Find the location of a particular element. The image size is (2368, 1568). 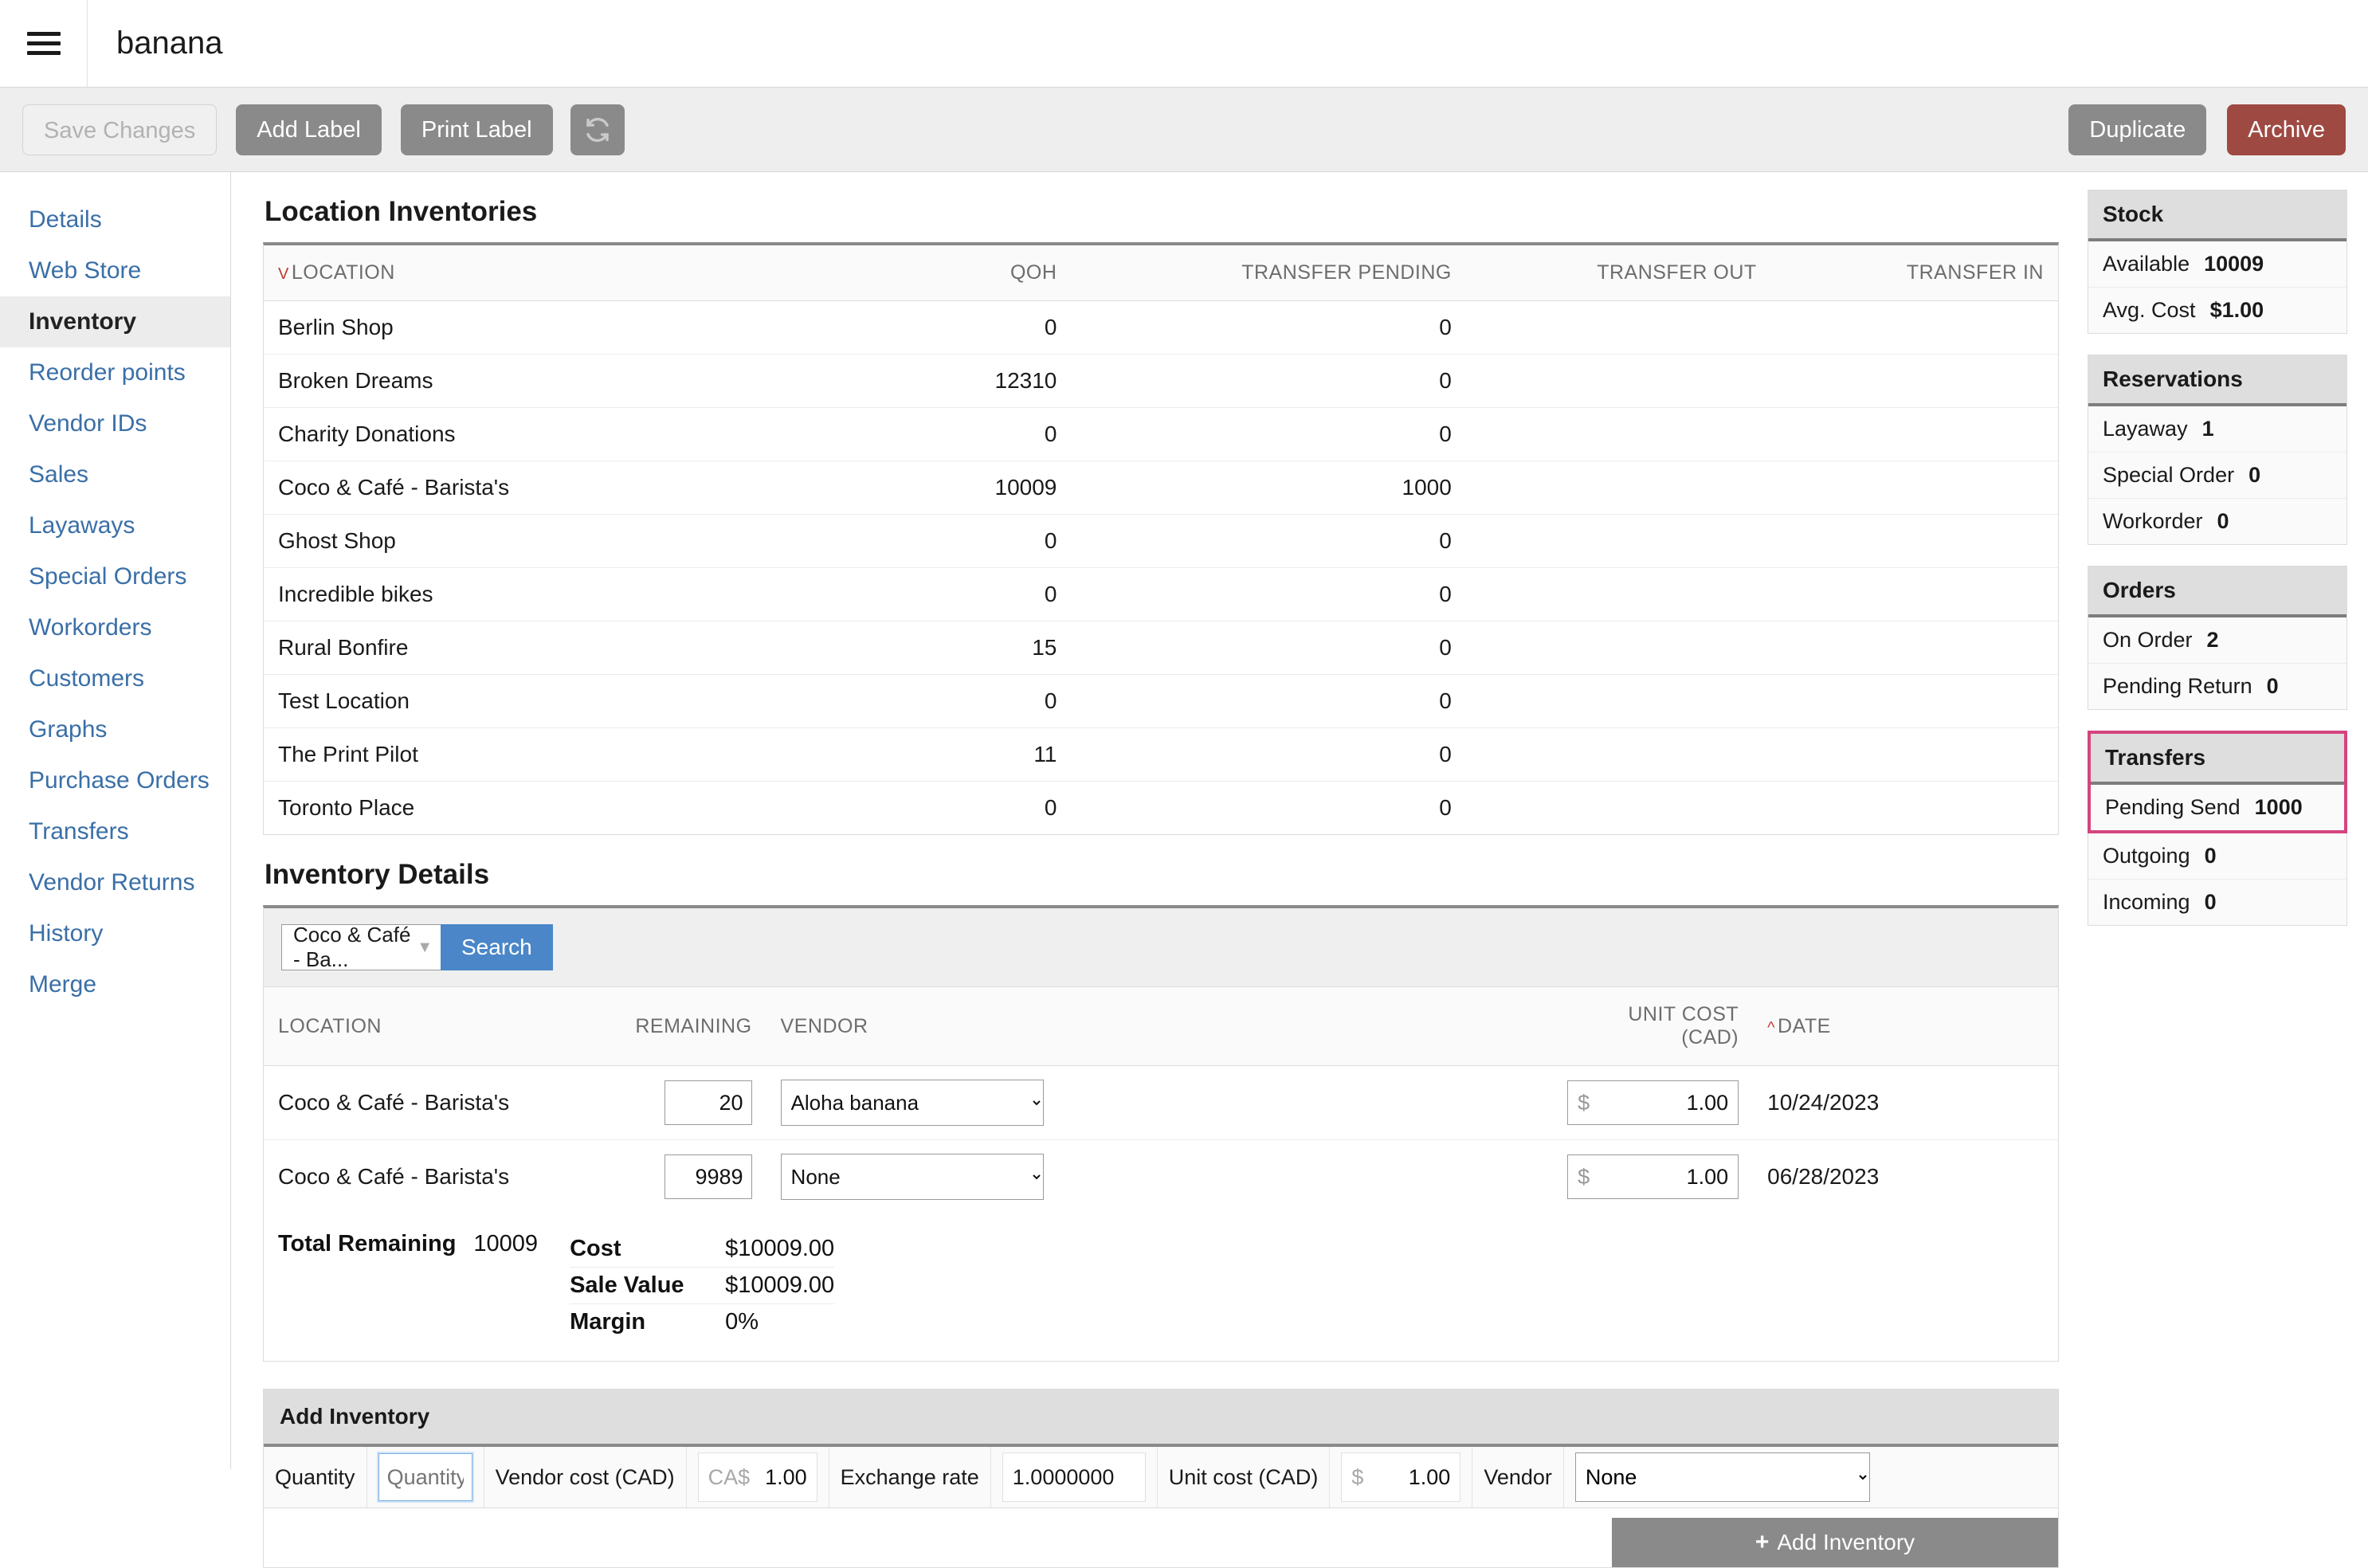

sidebar-item-vendor-ids: Vendor IDs is located at coordinates (115, 423).